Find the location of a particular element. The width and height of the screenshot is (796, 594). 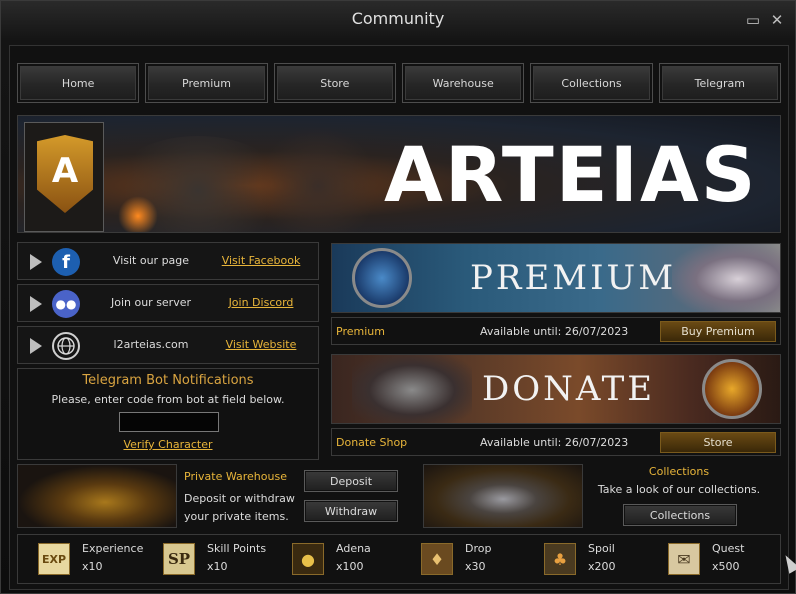

donate-name: Donate Shop is located at coordinates (372, 442).